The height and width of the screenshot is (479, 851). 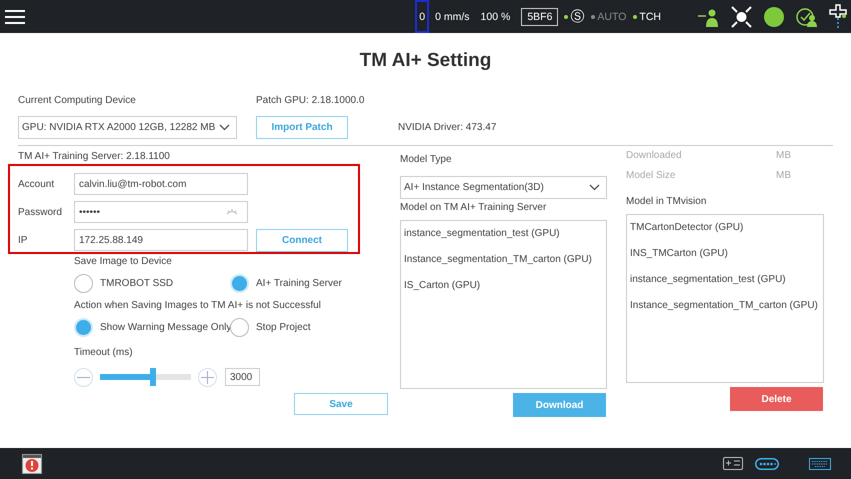 I want to click on menu-icon, so click(x=15, y=16).